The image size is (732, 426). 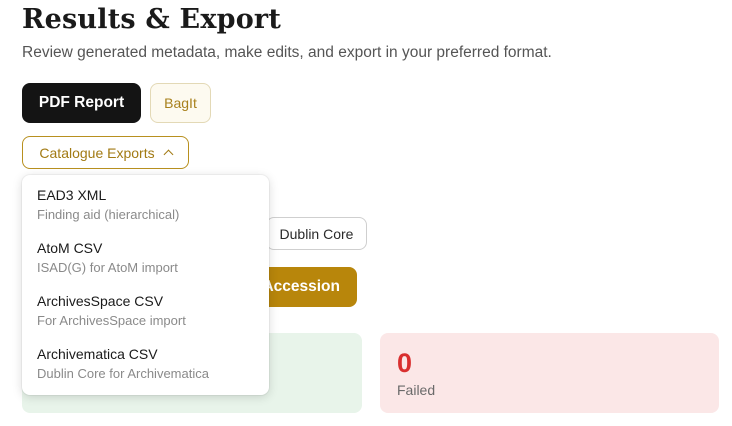 What do you see at coordinates (97, 152) in the screenshot?
I see `catalogue-exports-label: Catalogue Exports` at bounding box center [97, 152].